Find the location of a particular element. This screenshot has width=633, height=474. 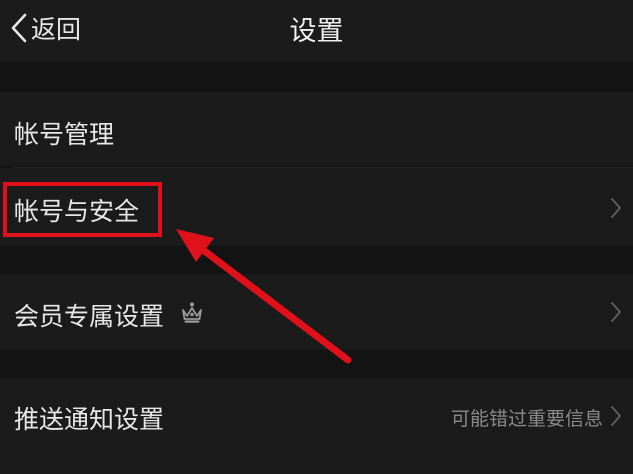

settings-item-label: 会员专属设置 is located at coordinates (89, 316).